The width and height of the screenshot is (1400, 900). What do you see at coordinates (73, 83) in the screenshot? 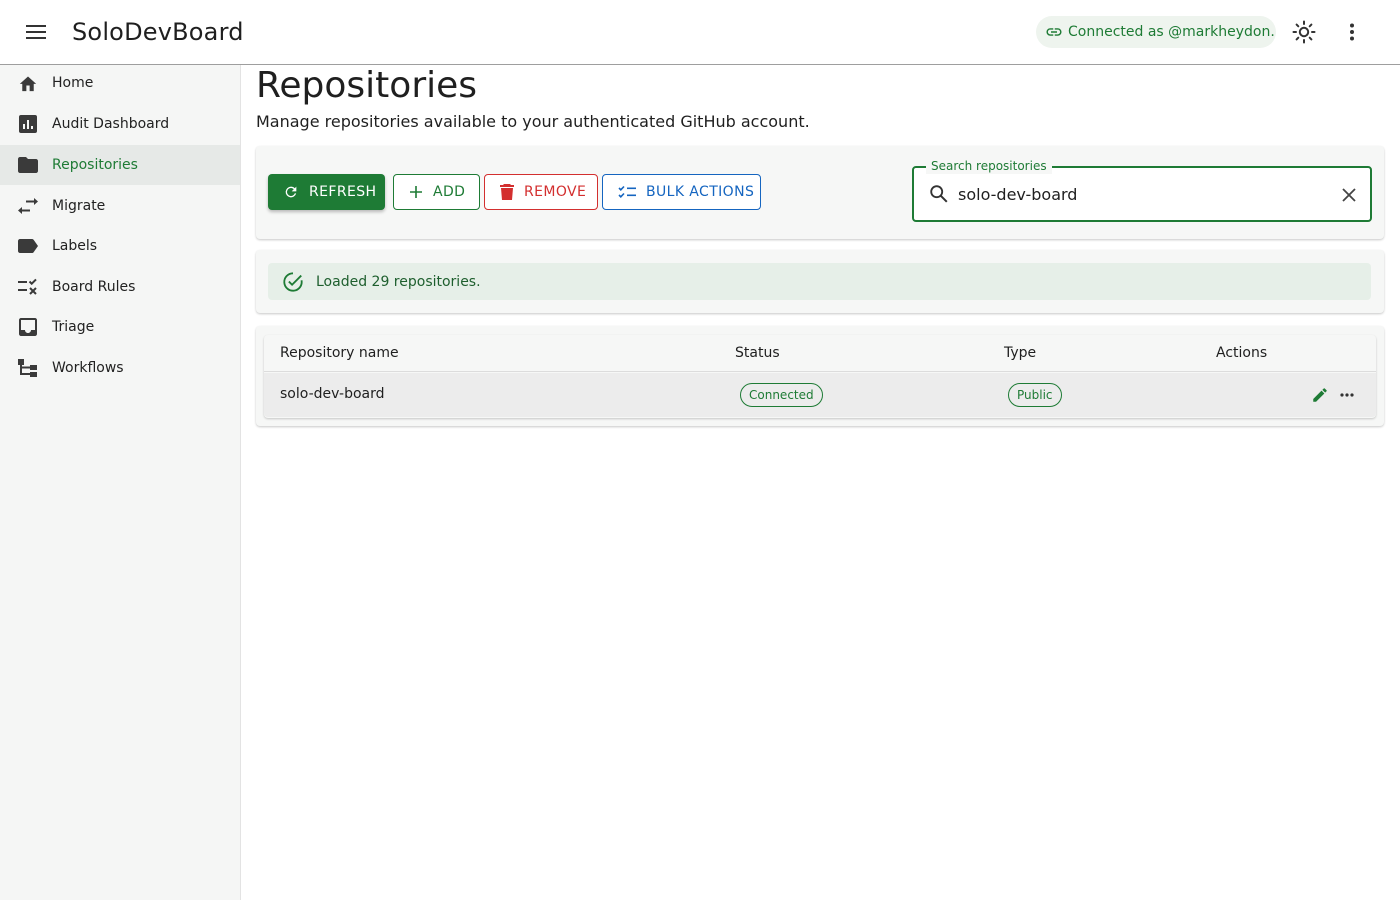
I see `sidebar-item-label: Home` at bounding box center [73, 83].